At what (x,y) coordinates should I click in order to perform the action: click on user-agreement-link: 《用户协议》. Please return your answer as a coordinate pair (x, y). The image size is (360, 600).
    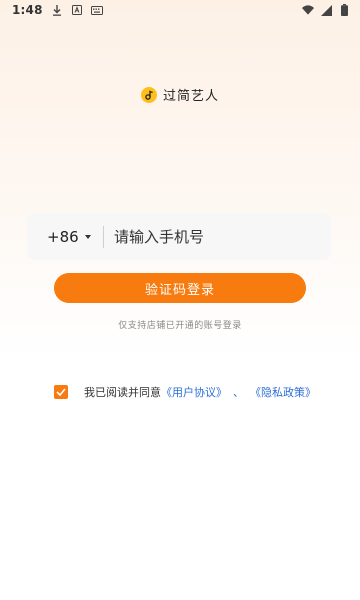
    Looking at the image, I should click on (194, 392).